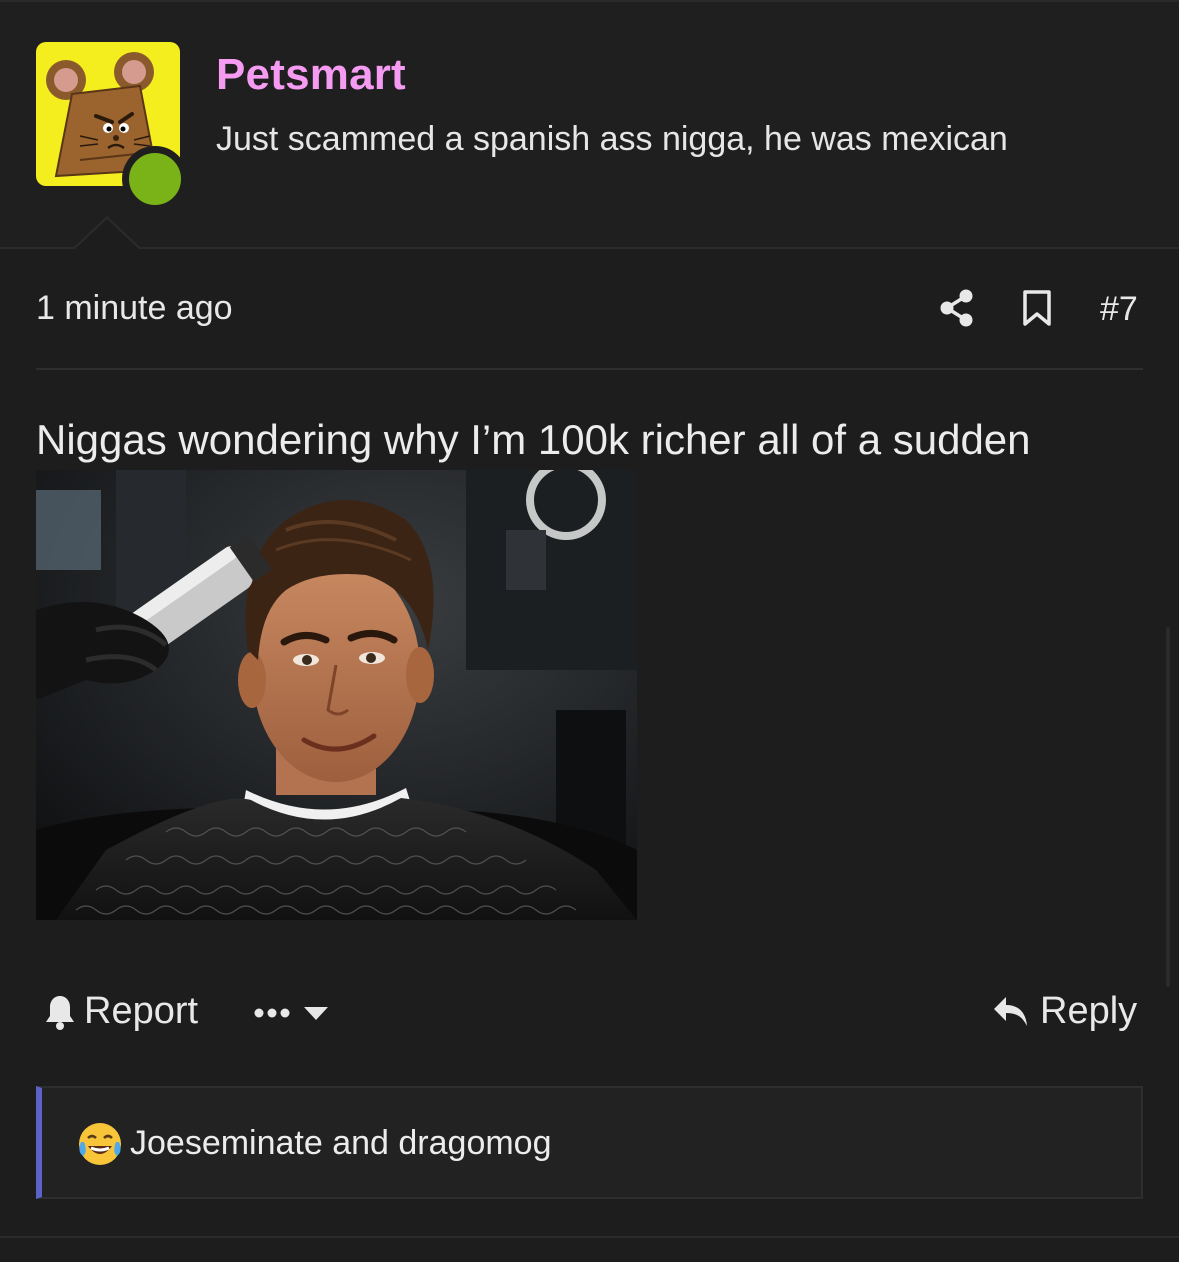 The image size is (1179, 1262). I want to click on post-number-link: #7, so click(1119, 309).